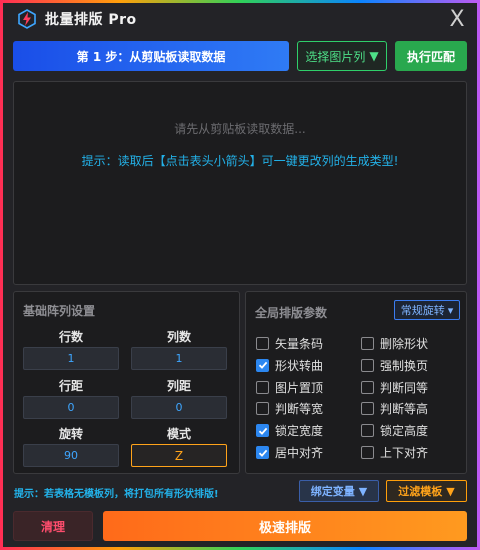  Describe the element at coordinates (450, 310) in the screenshot. I see `chevron-down-icon: ▾` at that location.